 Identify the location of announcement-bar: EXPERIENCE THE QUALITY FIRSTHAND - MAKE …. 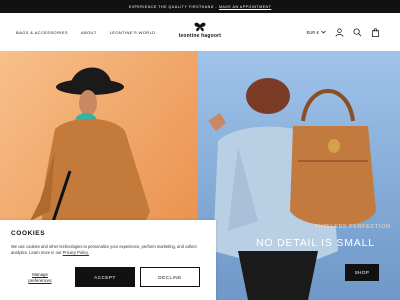
(200, 6).